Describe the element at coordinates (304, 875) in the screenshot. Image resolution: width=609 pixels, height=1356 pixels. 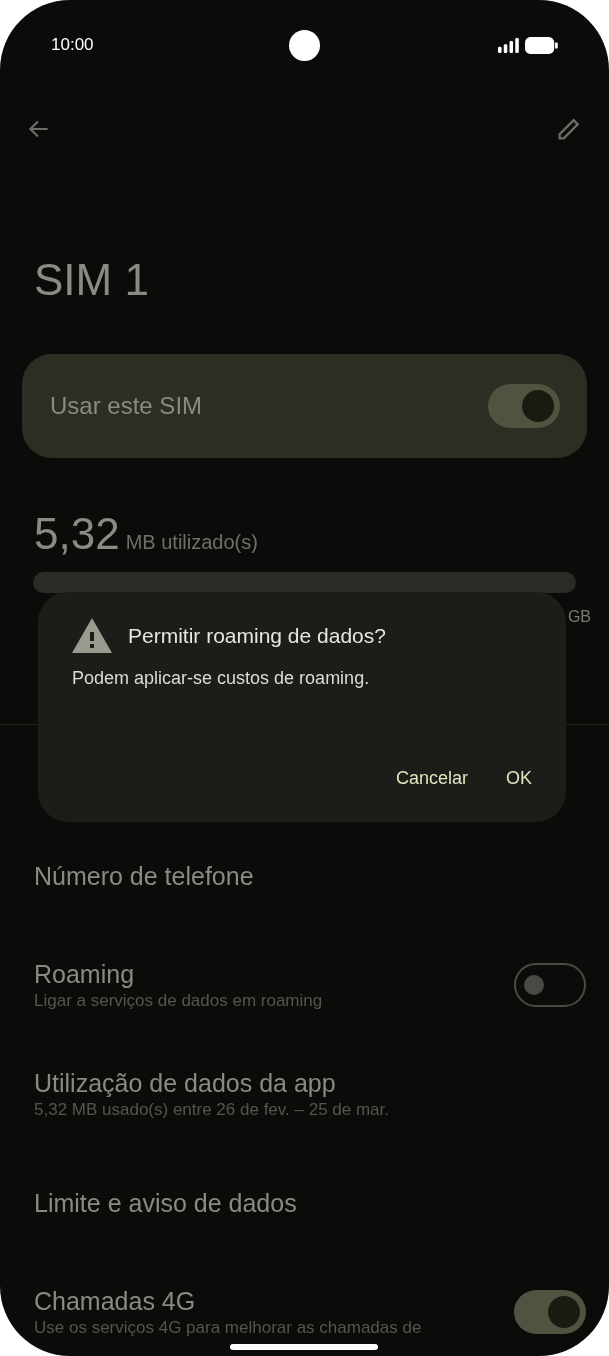
I see `settings-item: Número de telefone` at that location.